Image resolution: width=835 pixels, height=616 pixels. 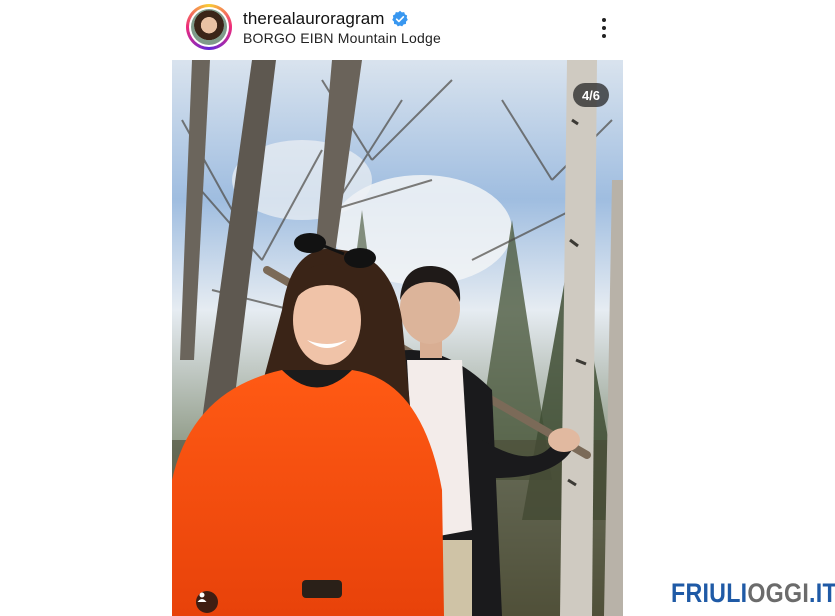 I want to click on avatar, so click(x=209, y=27).